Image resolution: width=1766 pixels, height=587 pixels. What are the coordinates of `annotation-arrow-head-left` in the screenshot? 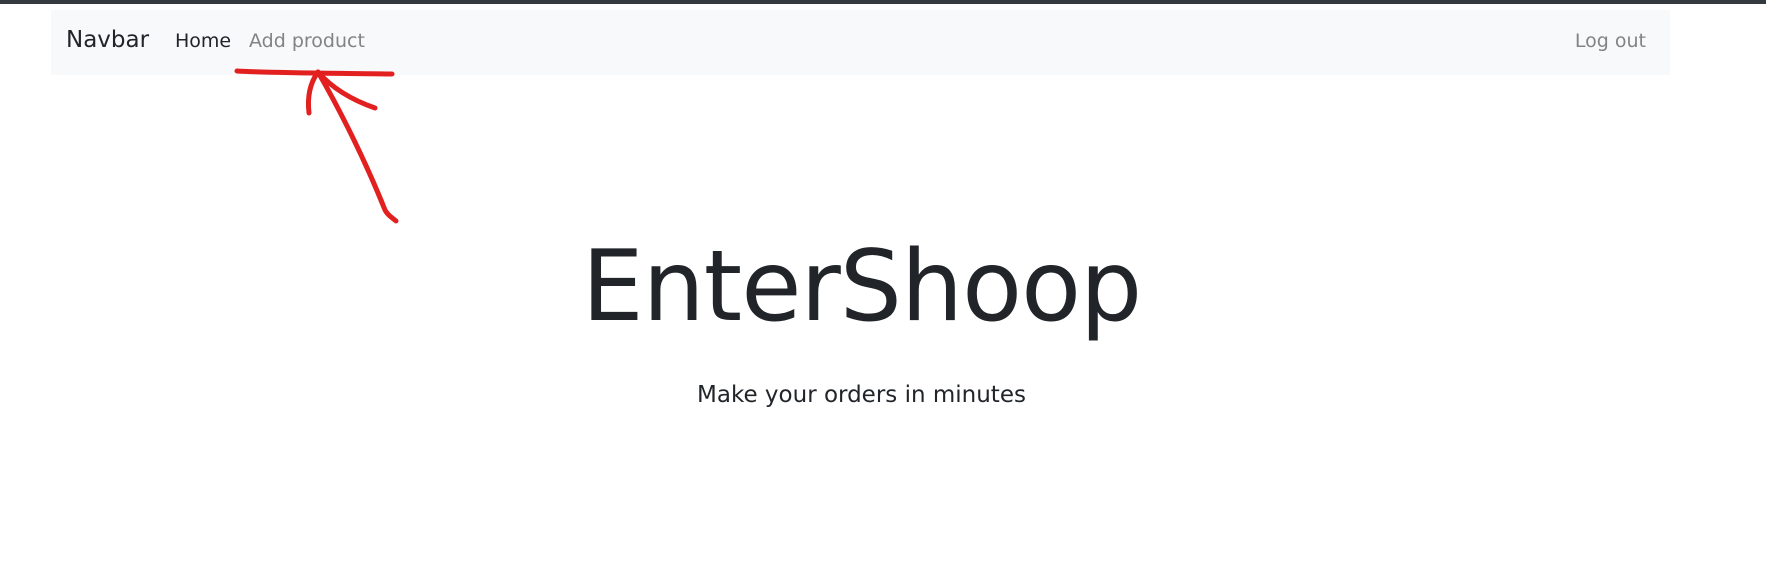 It's located at (313, 92).